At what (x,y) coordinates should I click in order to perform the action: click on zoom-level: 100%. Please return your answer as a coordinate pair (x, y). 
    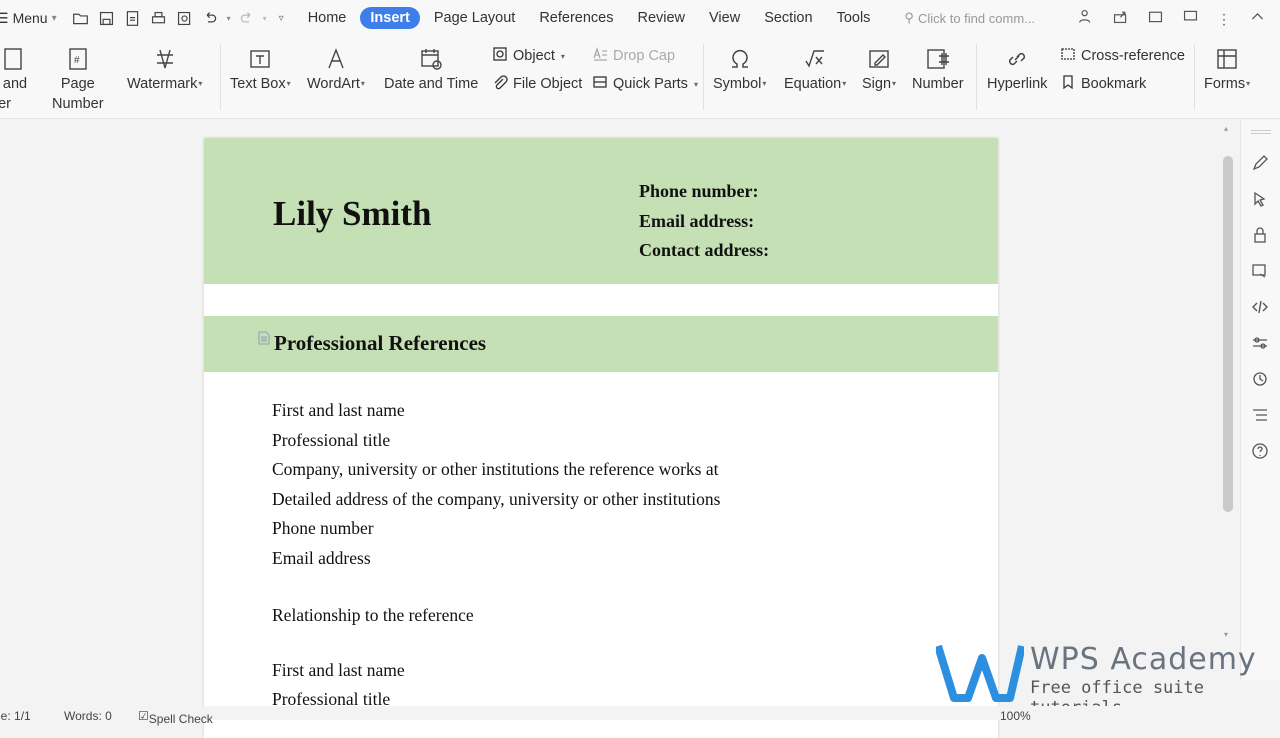
    Looking at the image, I should click on (1015, 716).